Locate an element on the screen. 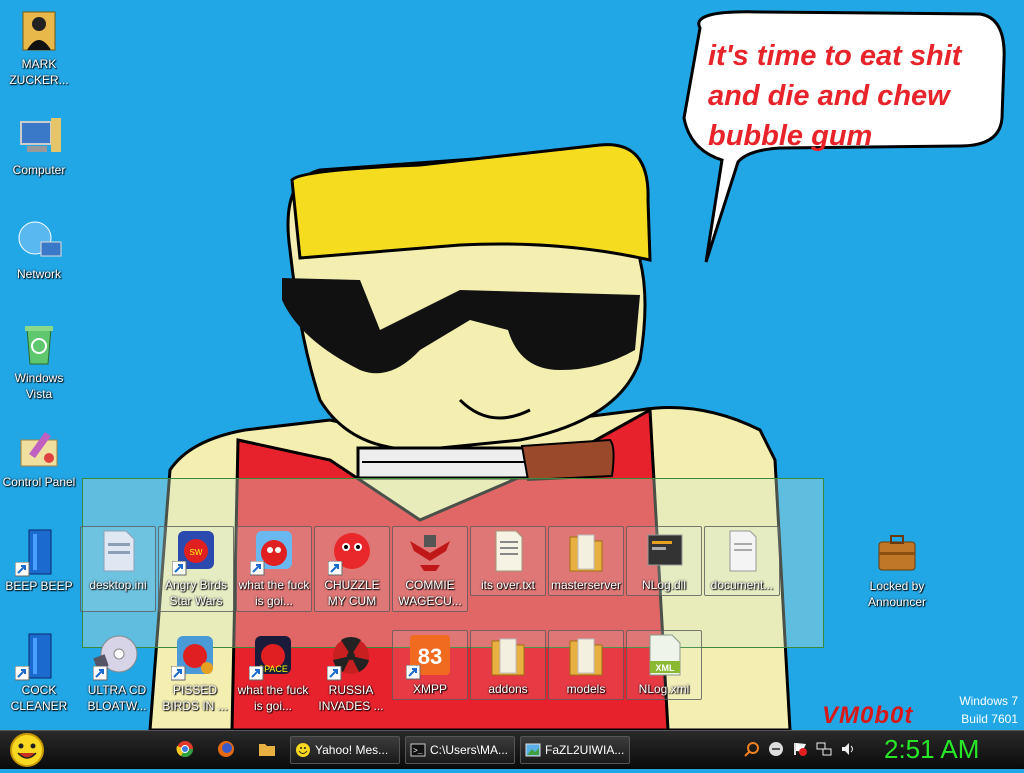  icon-label: NLog.xml is located at coordinates (664, 689).